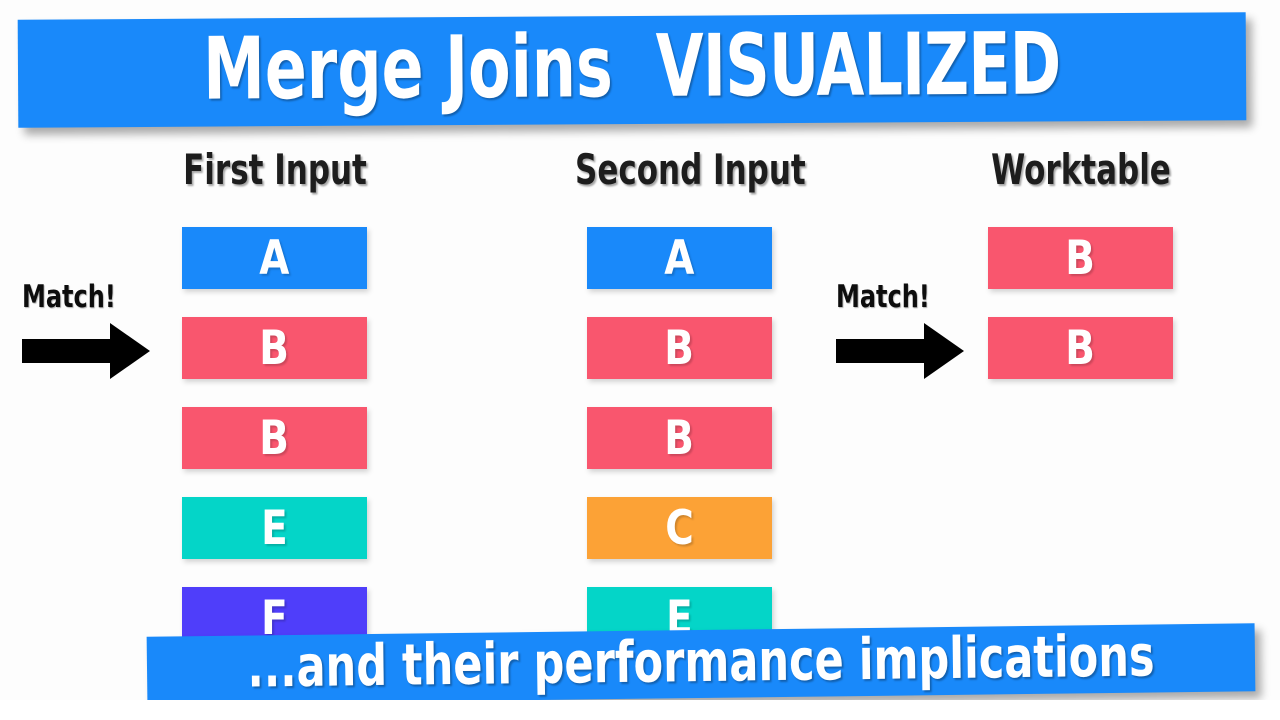  I want to click on block-second-input-1: A, so click(679, 258).